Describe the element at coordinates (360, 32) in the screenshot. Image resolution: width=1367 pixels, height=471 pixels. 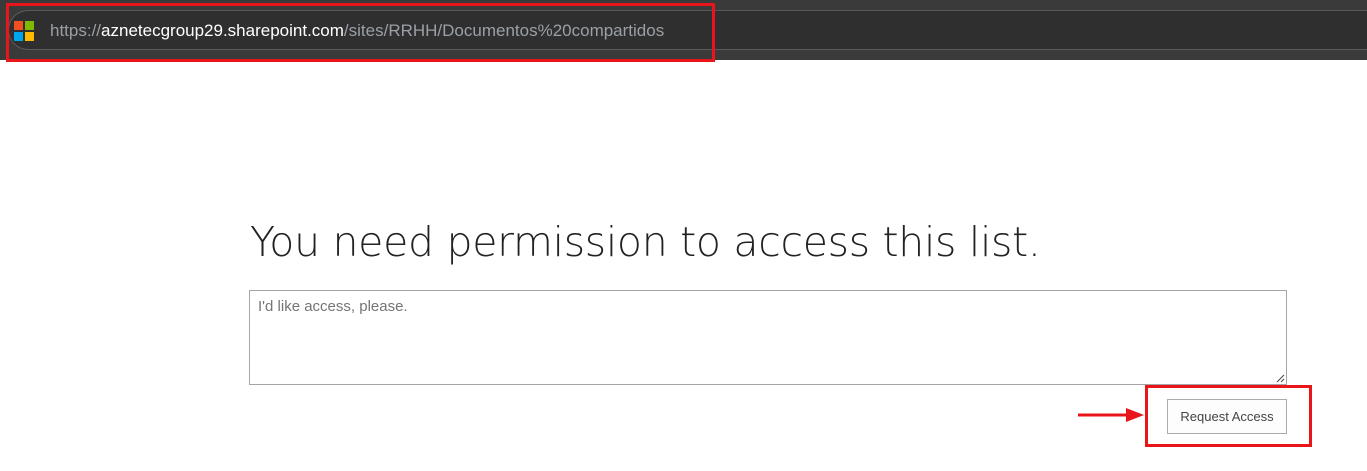
I see `url-highlight-box` at that location.